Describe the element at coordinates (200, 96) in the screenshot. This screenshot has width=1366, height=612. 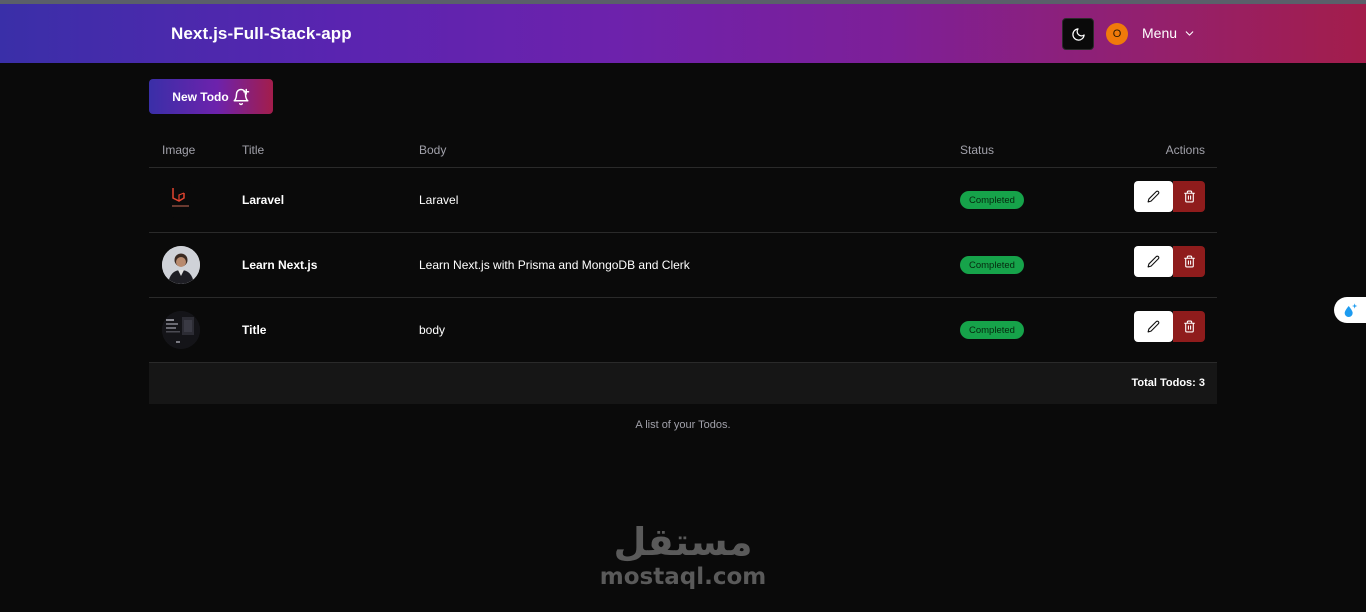
I see `new-todo-label: New Todo` at that location.